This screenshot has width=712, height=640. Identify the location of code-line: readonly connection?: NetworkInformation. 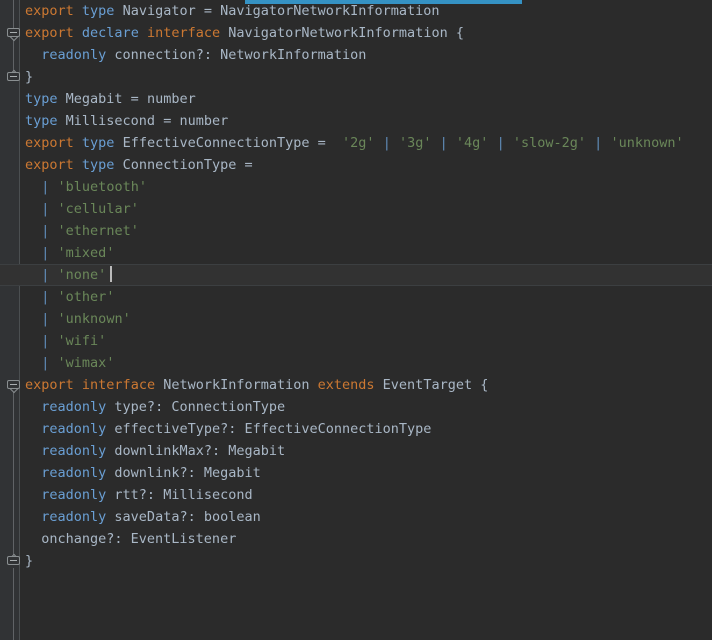
(366, 55).